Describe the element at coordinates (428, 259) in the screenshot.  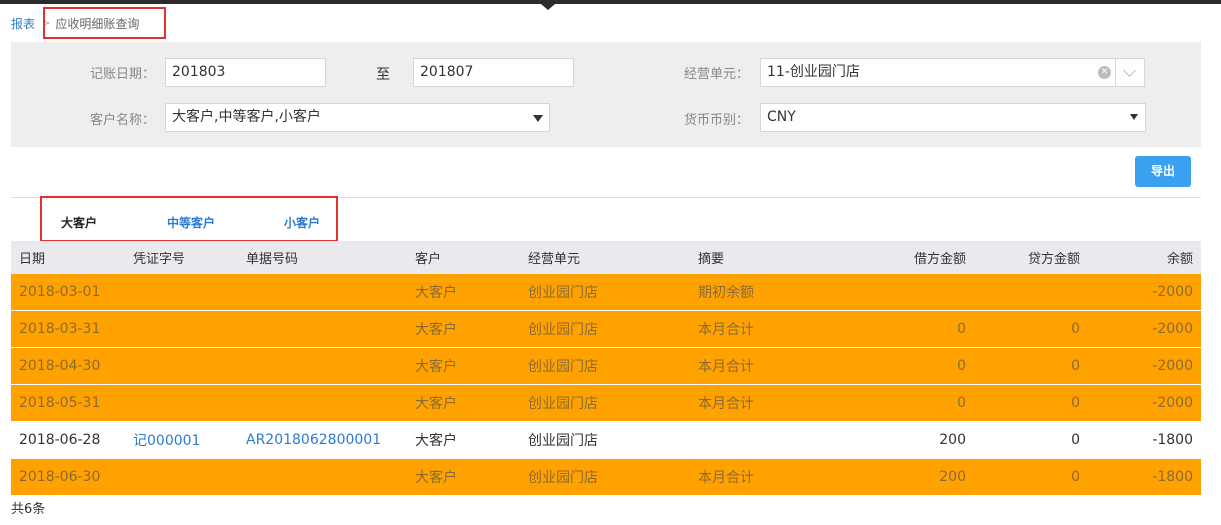
I see `header-customer: 客户` at that location.